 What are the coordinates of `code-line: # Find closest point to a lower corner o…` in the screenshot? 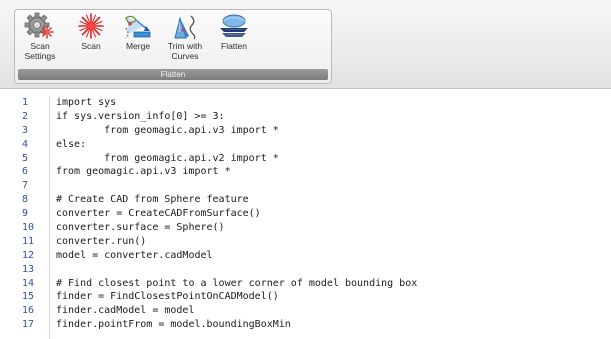 It's located at (331, 284).